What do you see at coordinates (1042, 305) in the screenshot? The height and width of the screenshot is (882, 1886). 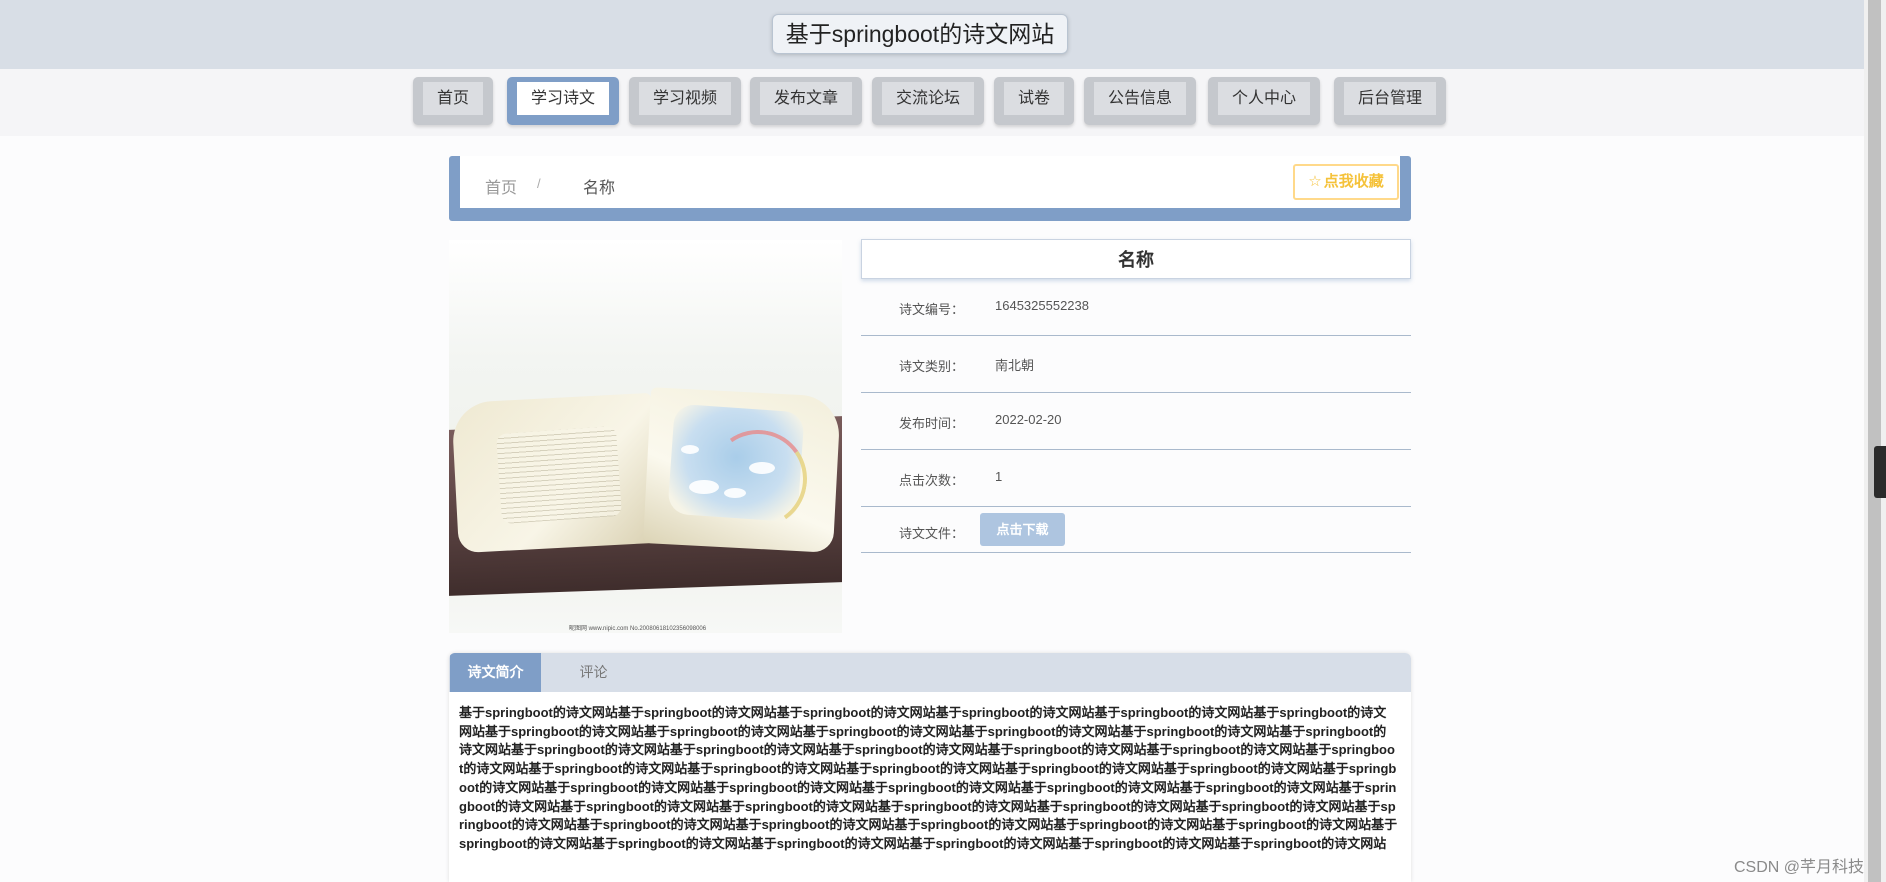 I see `info-value: 1645325552238` at bounding box center [1042, 305].